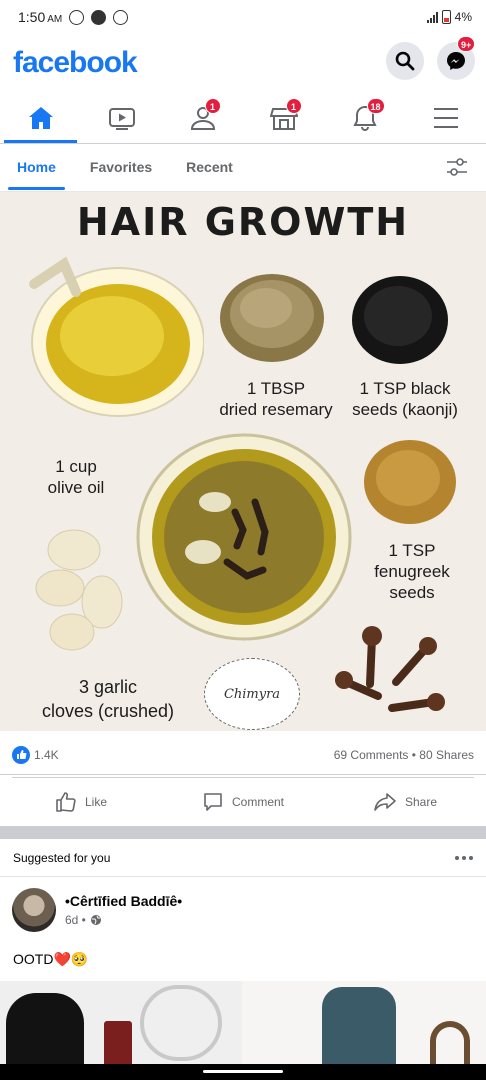 This screenshot has height=1080, width=486. I want to click on tab-marketplace: 1, so click(283, 117).